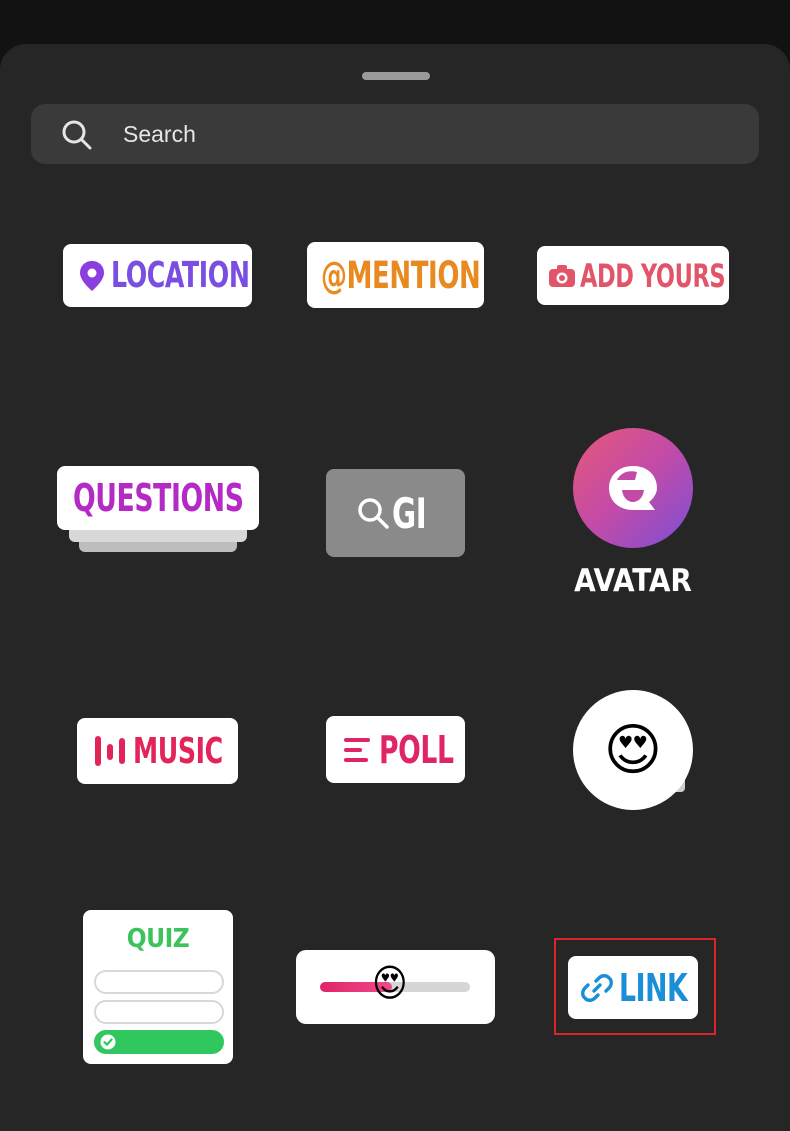  What do you see at coordinates (635, 986) in the screenshot?
I see `link-highlight-box` at bounding box center [635, 986].